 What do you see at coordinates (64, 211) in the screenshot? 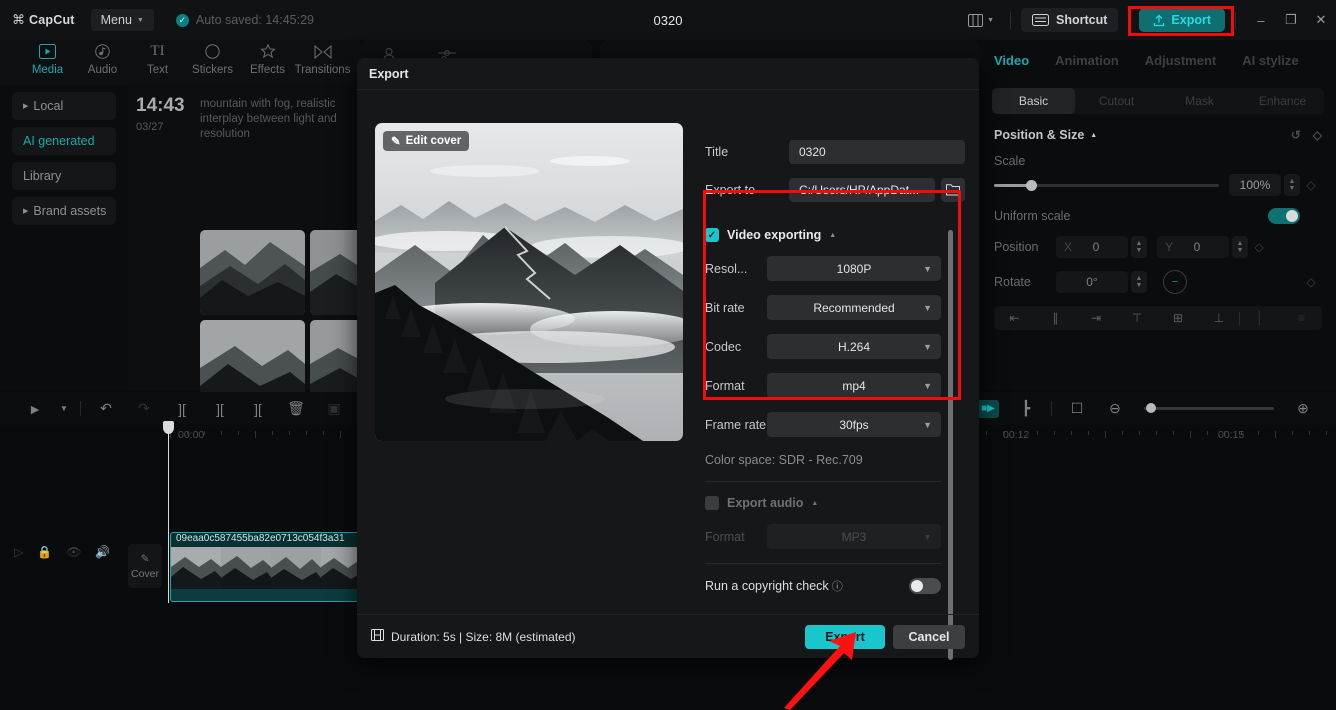
I see `sidebar-item-brand-assets: ▶ Brand assets` at bounding box center [64, 211].